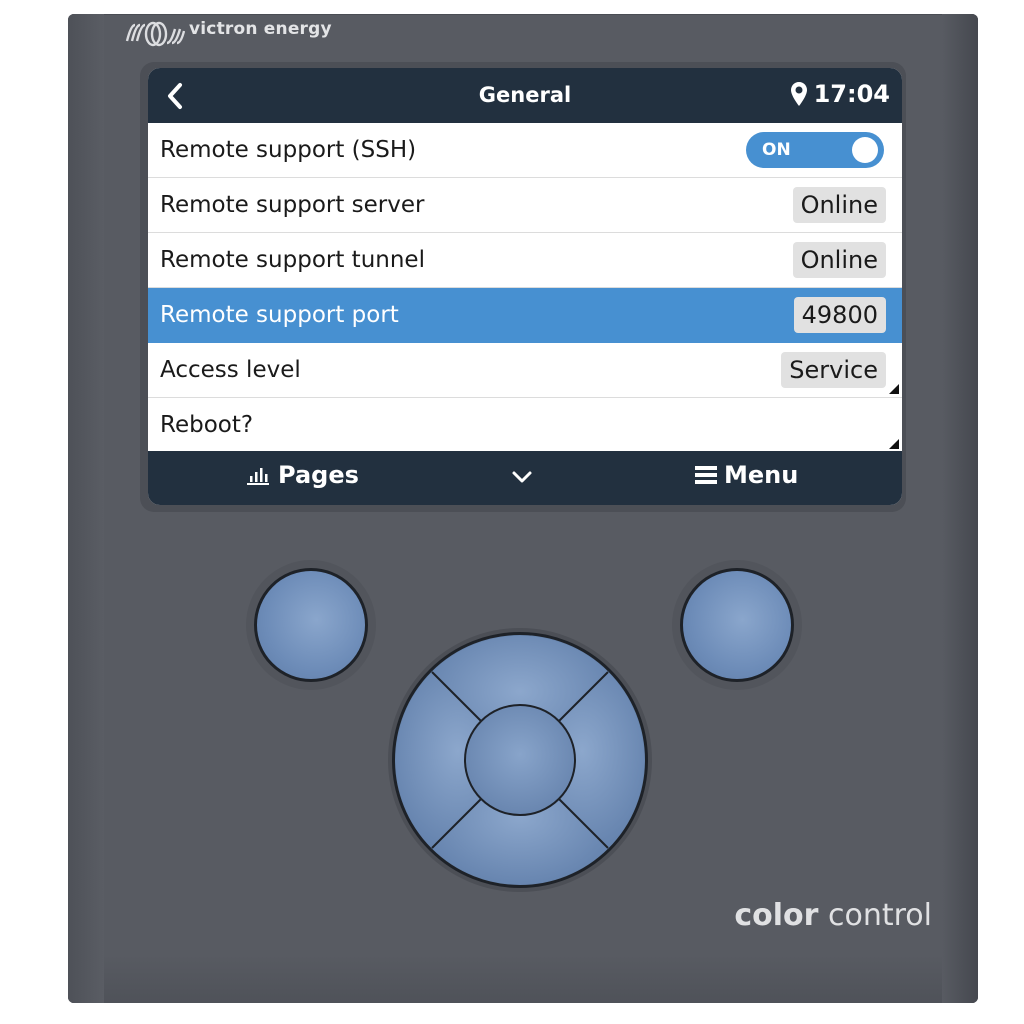  What do you see at coordinates (851, 94) in the screenshot?
I see `clock-time: 17:04` at bounding box center [851, 94].